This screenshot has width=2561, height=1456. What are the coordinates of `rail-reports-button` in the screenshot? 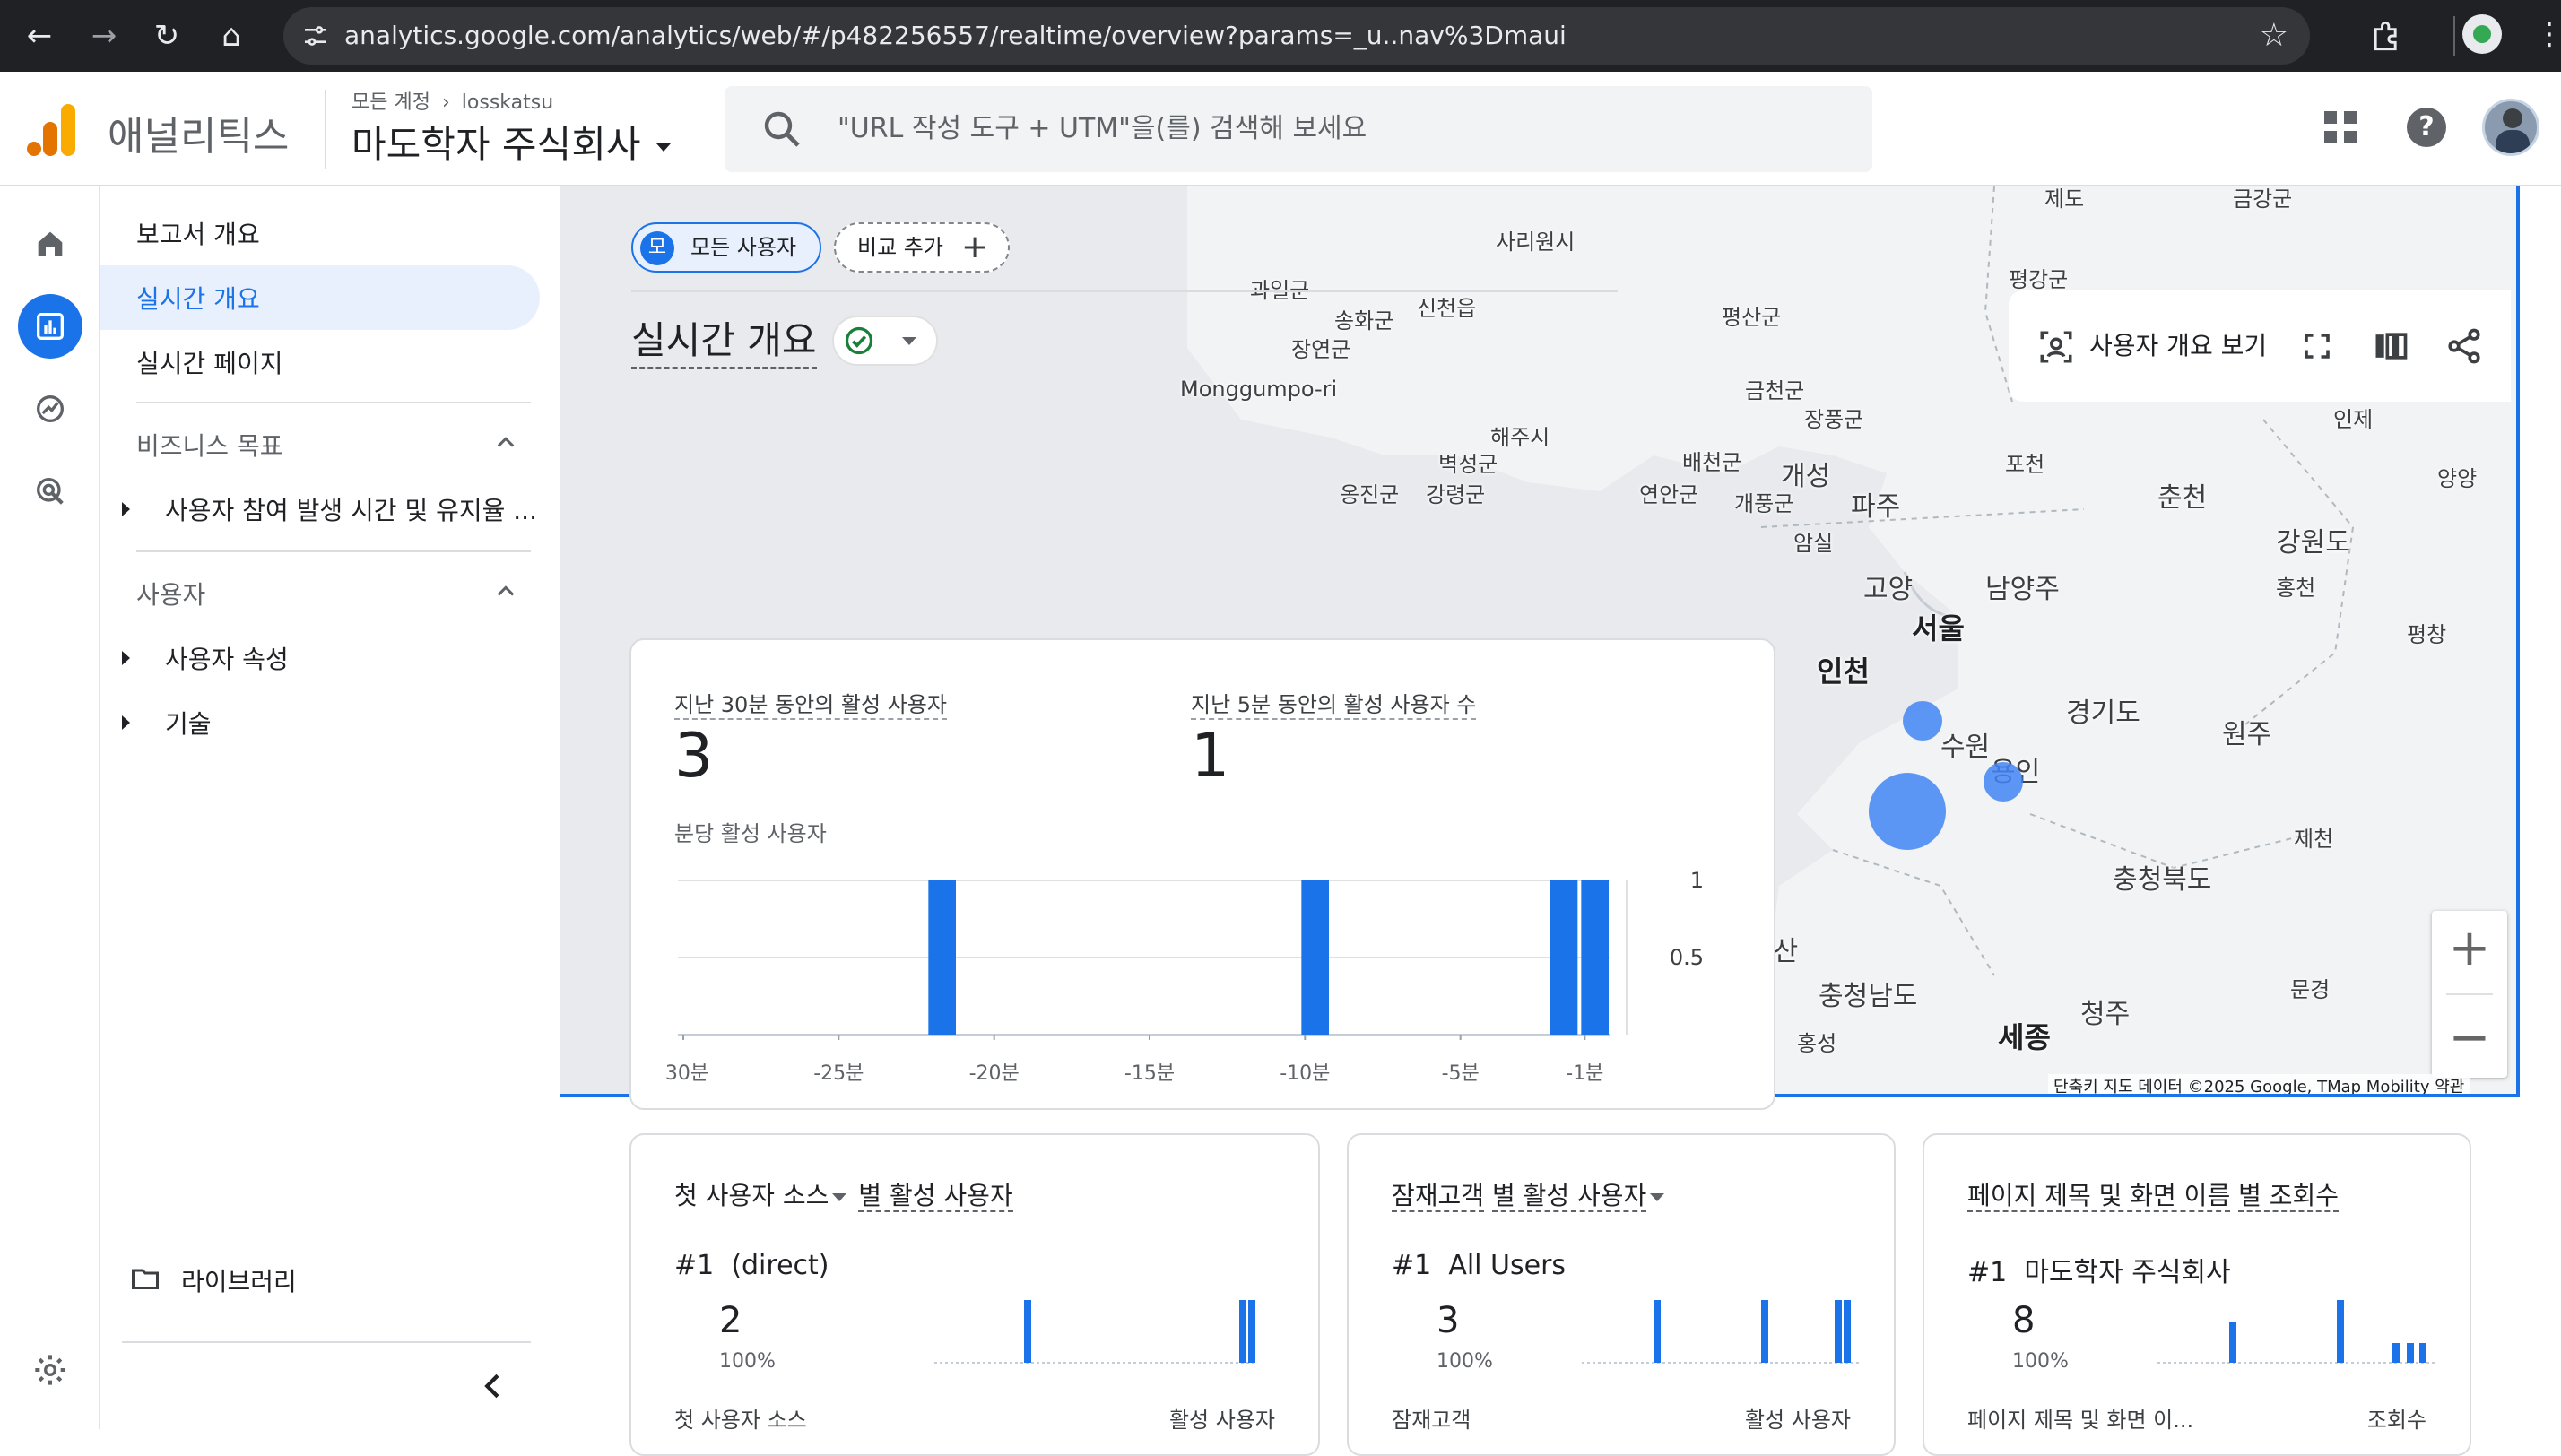 It's located at (50, 327).